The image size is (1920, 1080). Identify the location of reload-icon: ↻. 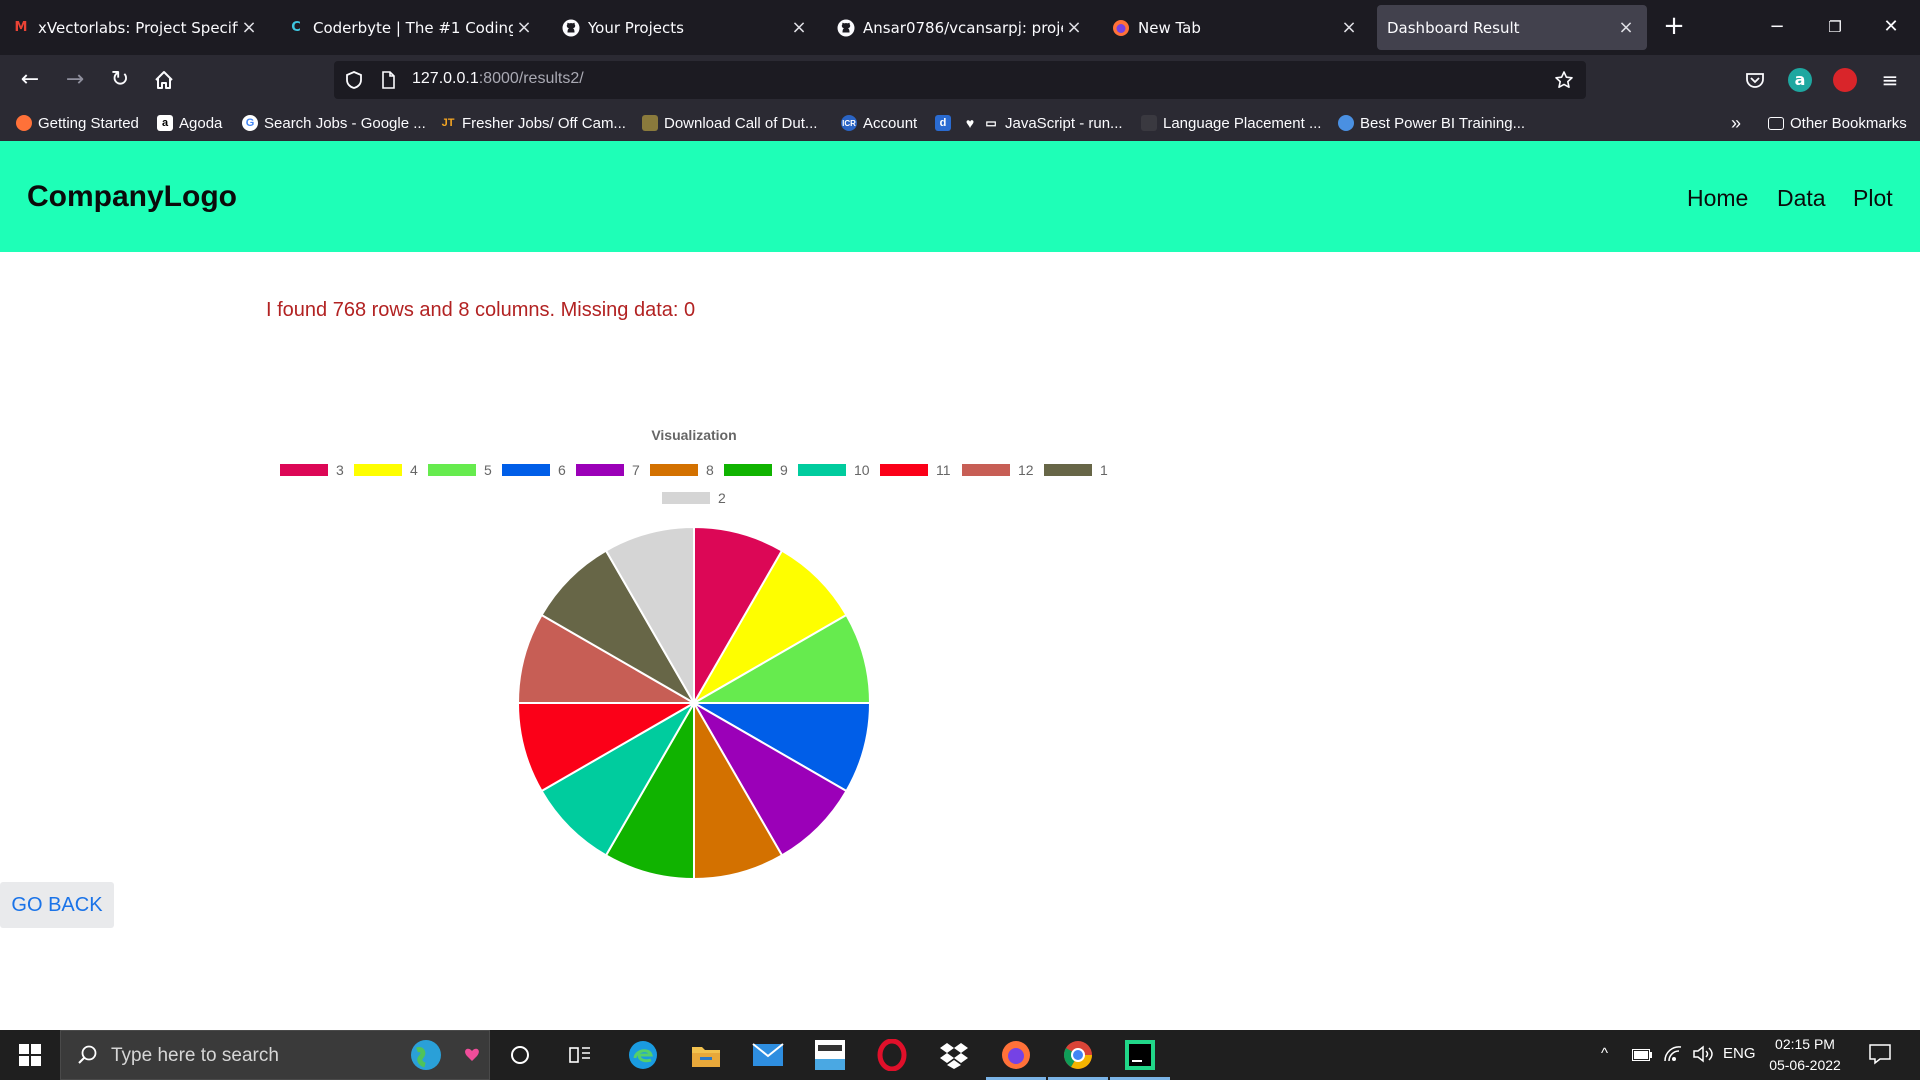
(120, 80).